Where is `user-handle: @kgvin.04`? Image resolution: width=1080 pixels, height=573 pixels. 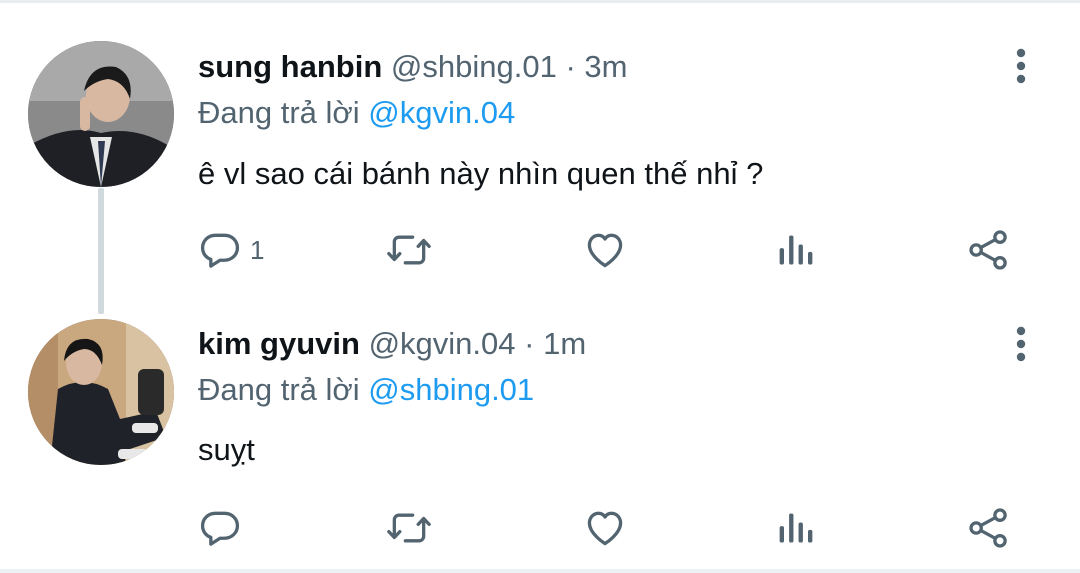
user-handle: @kgvin.04 is located at coordinates (442, 343).